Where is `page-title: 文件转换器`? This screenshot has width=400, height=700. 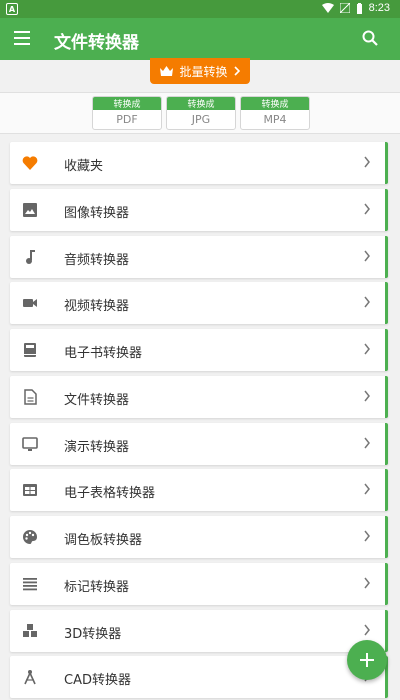 page-title: 文件转换器 is located at coordinates (96, 43).